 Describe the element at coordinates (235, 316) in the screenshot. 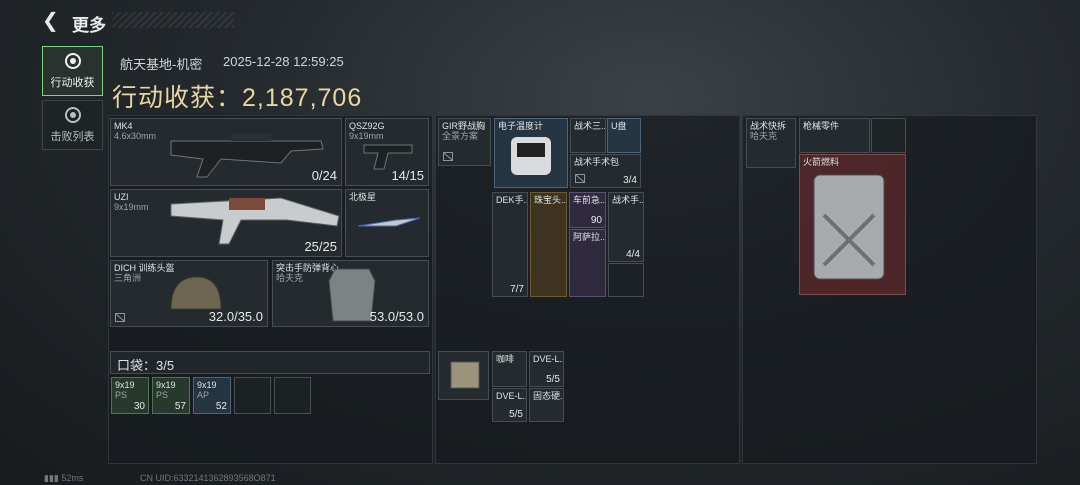

I see `item-durability: 32.0/35.0` at that location.